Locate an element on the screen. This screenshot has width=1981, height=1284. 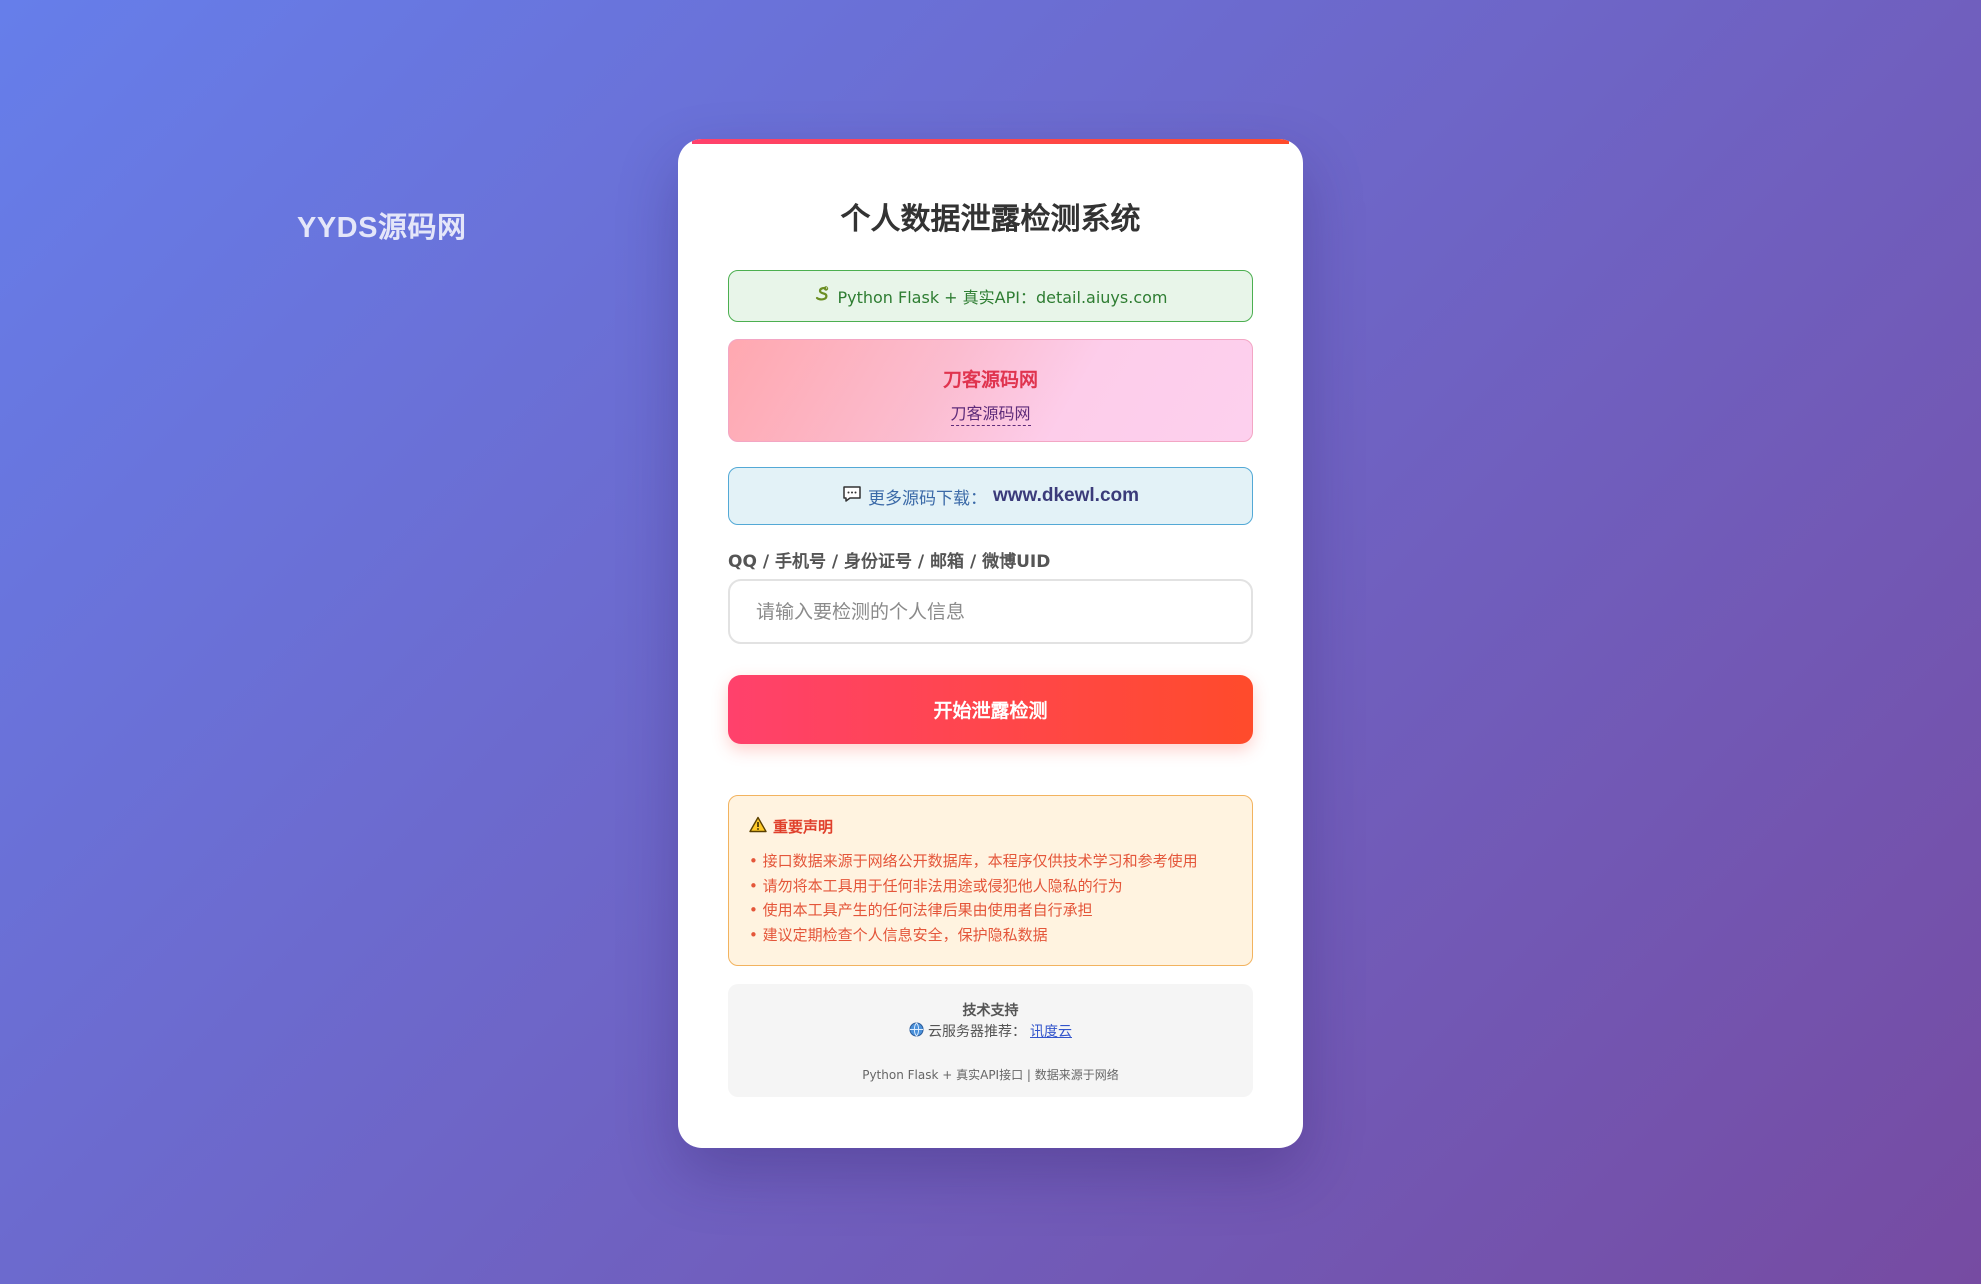
brand-link: 刀客源码网 is located at coordinates (990, 413).